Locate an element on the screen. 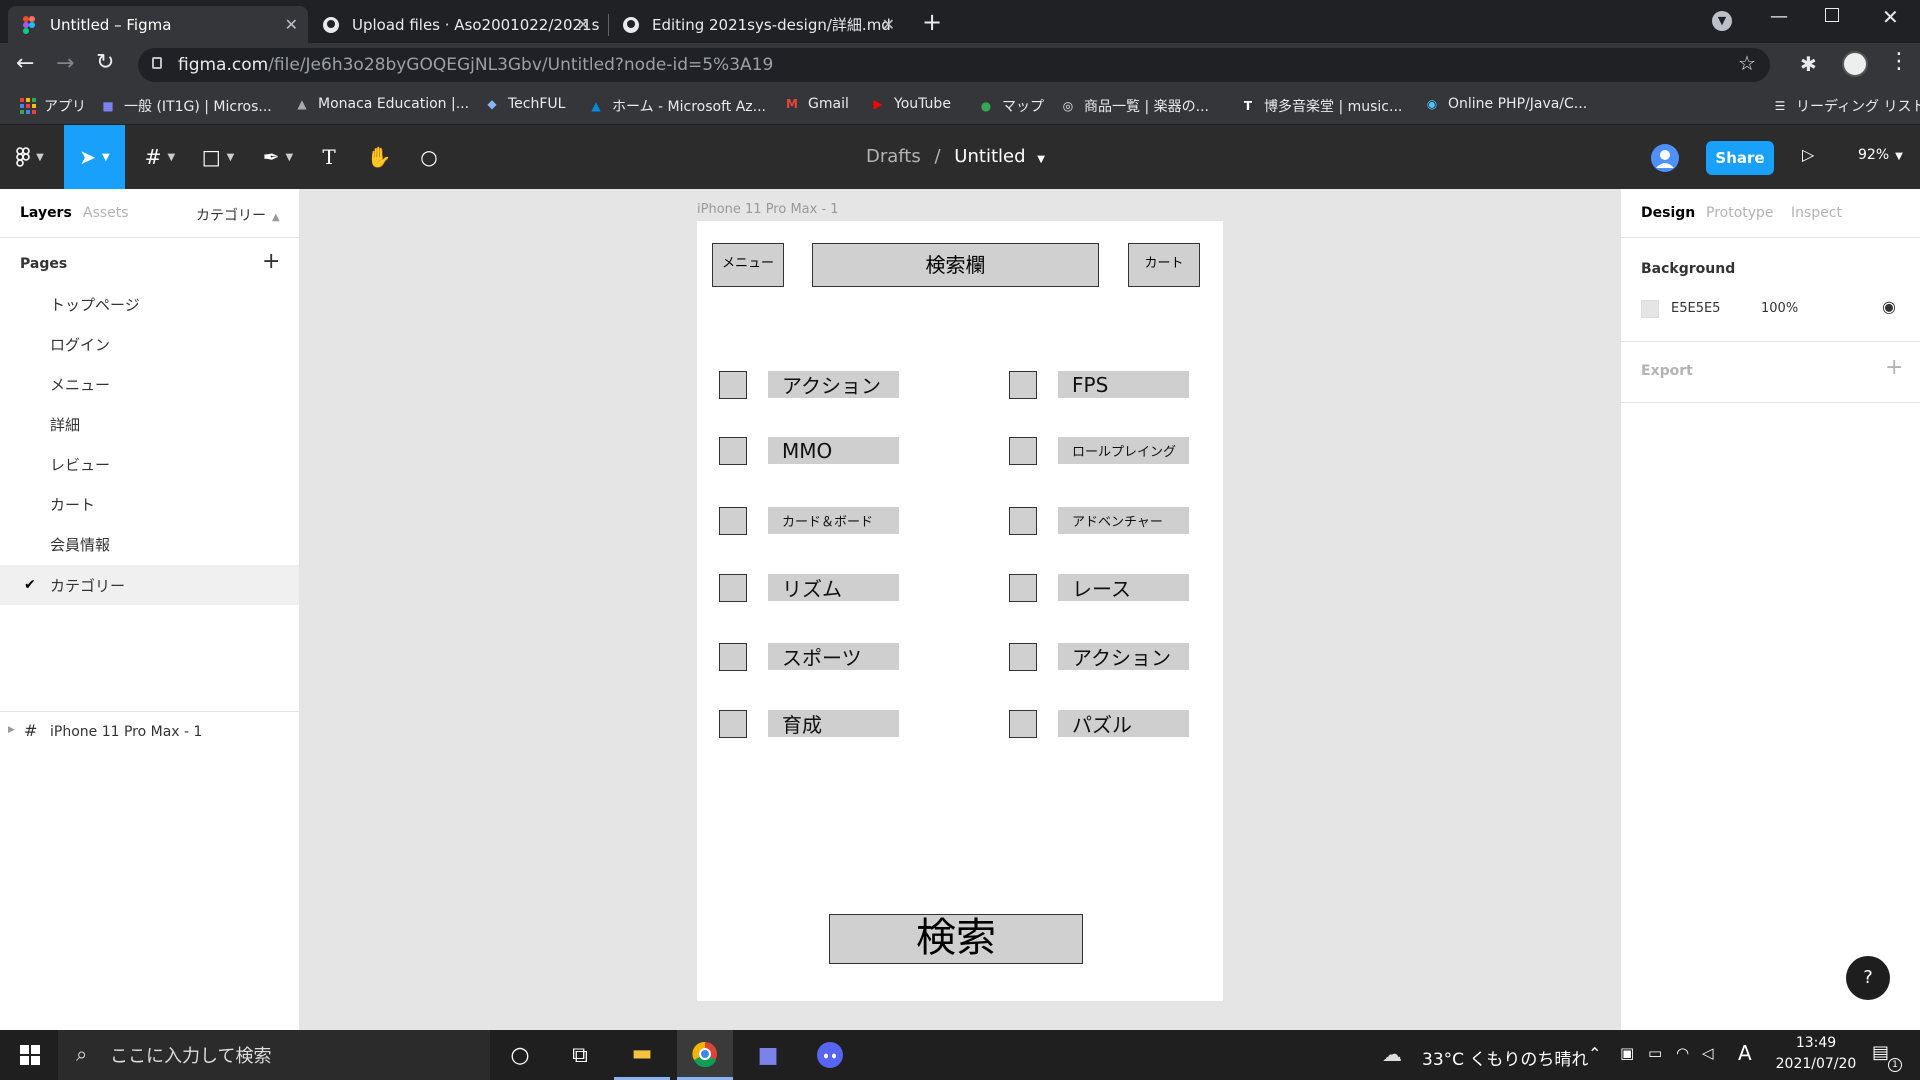  clock-time: 13:49 is located at coordinates (1816, 1043).